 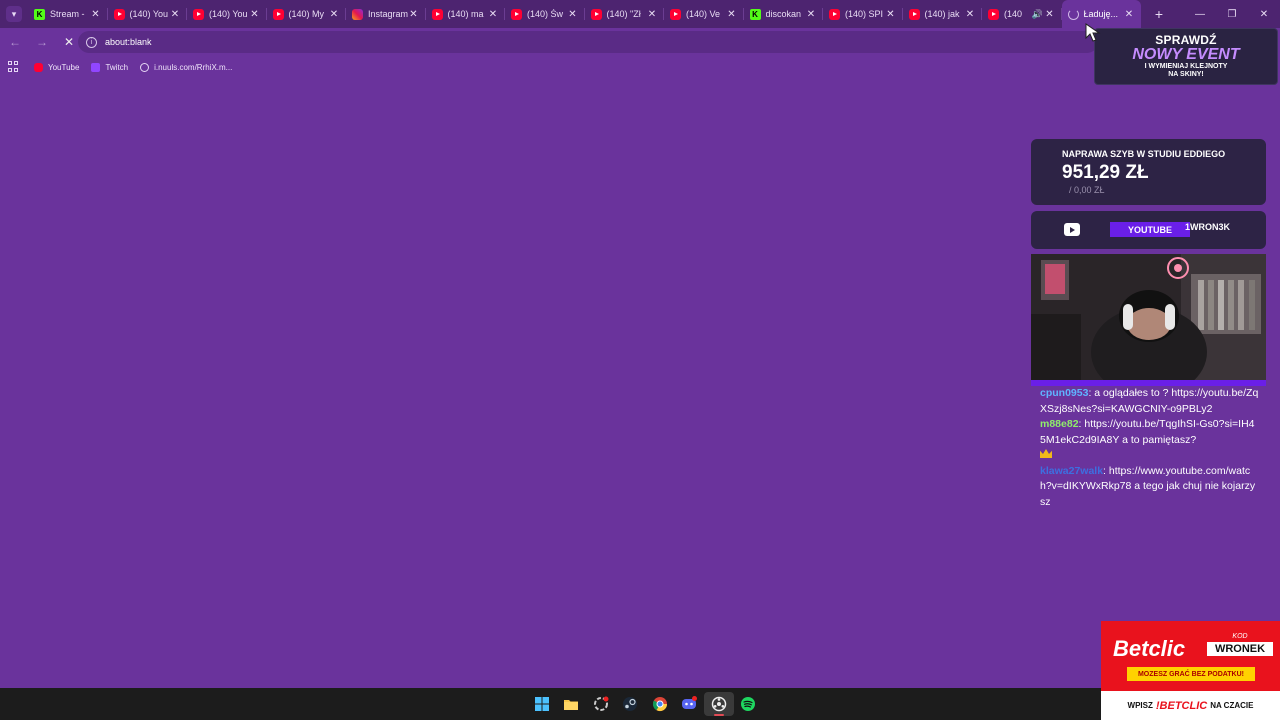 What do you see at coordinates (1148, 320) in the screenshot?
I see `webcam-feed` at bounding box center [1148, 320].